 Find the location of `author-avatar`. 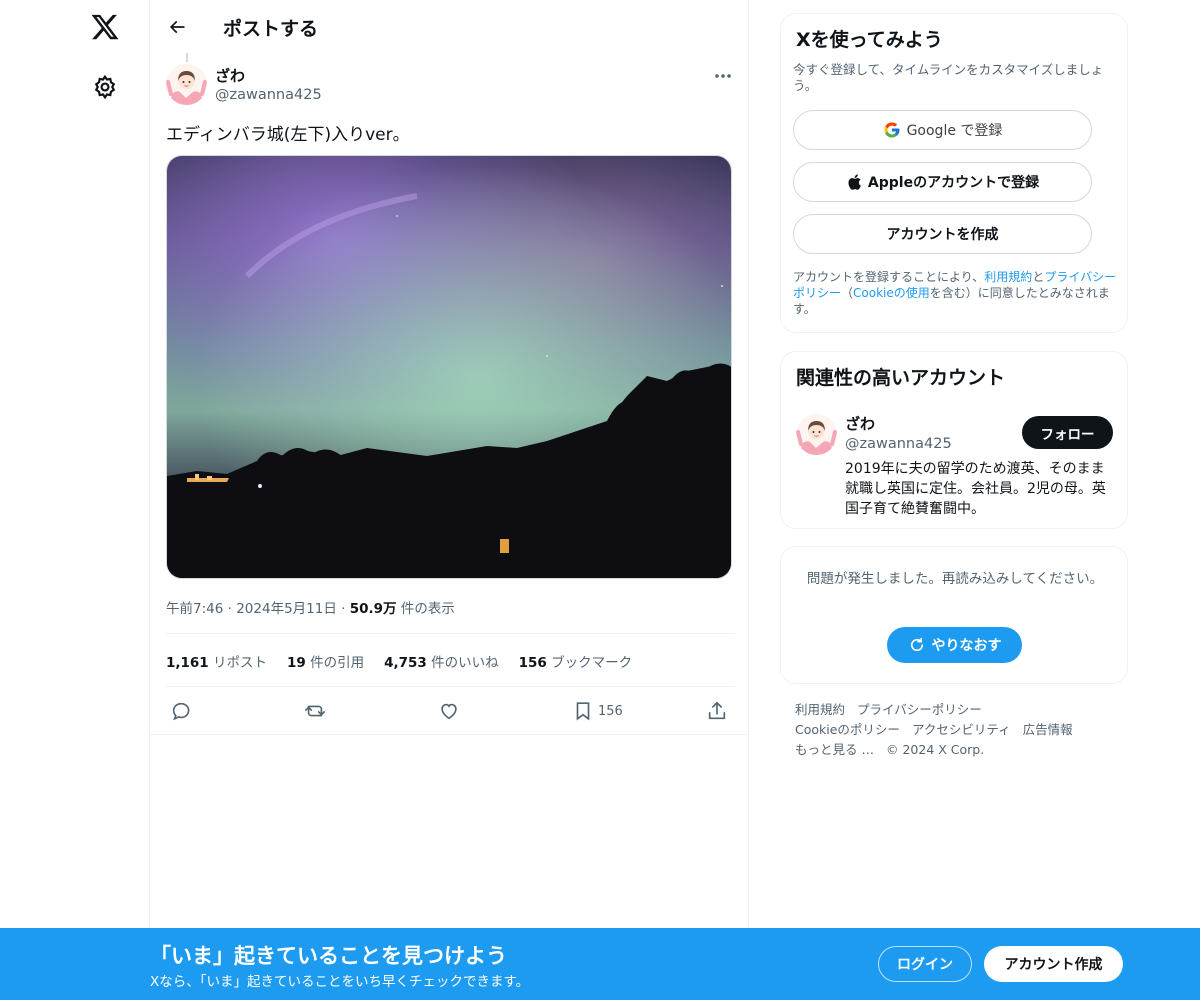

author-avatar is located at coordinates (186, 84).